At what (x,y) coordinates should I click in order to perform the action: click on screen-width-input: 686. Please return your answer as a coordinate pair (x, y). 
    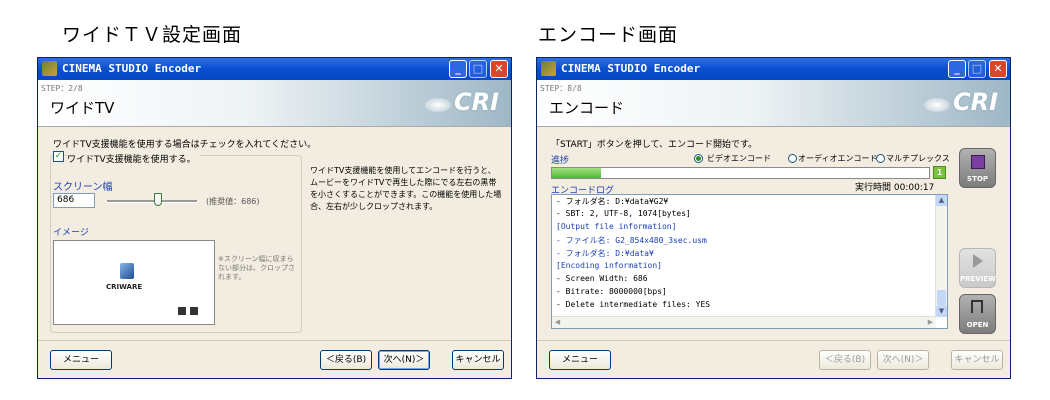
    Looking at the image, I should click on (74, 200).